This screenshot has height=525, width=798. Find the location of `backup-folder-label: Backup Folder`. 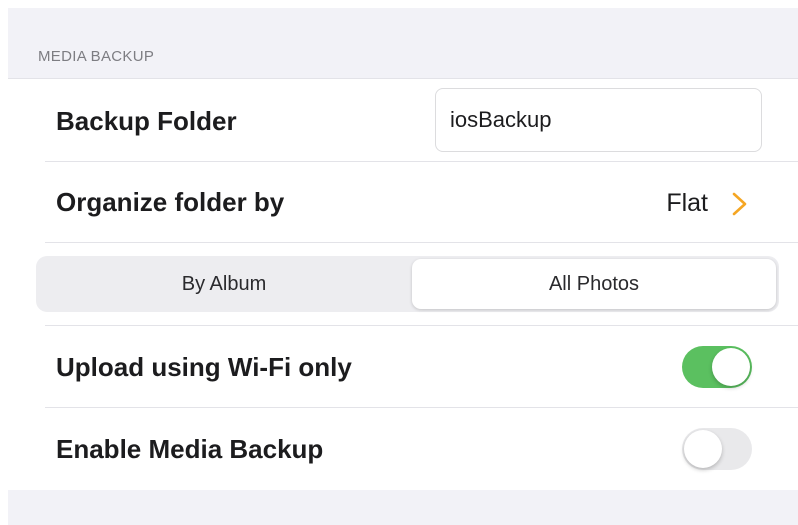

backup-folder-label: Backup Folder is located at coordinates (146, 121).